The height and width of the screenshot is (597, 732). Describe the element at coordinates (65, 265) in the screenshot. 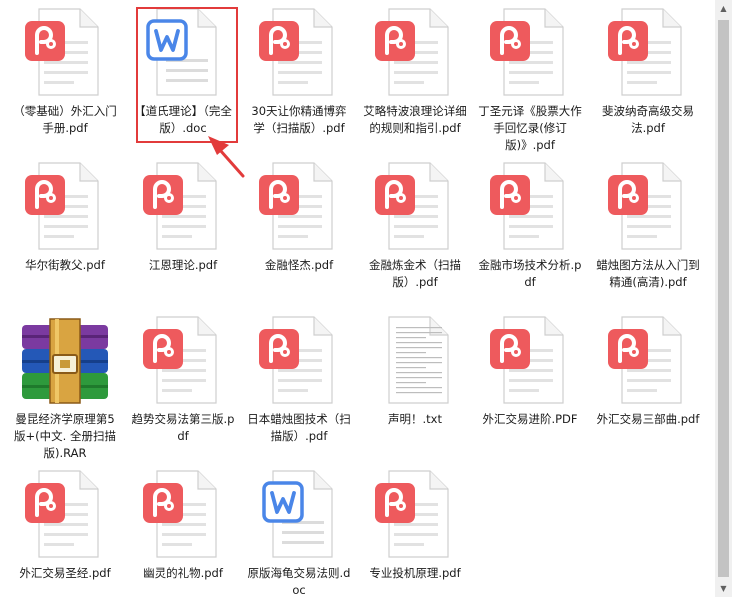

I see `file-name-label: 华尔街教父.pdf` at that location.